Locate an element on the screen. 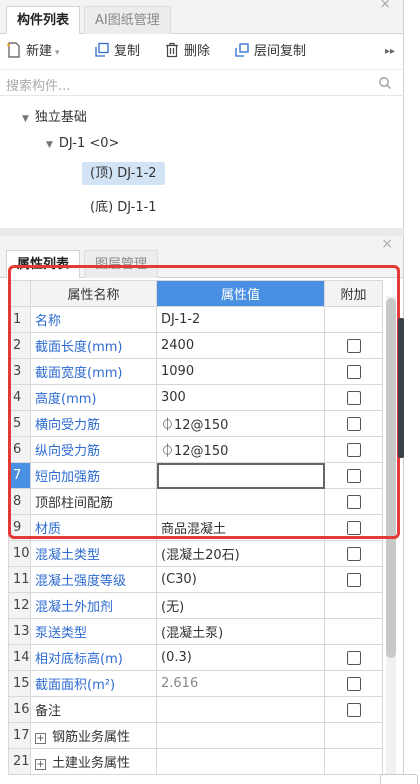 The height and width of the screenshot is (784, 420). row-index: 9 is located at coordinates (19, 527).